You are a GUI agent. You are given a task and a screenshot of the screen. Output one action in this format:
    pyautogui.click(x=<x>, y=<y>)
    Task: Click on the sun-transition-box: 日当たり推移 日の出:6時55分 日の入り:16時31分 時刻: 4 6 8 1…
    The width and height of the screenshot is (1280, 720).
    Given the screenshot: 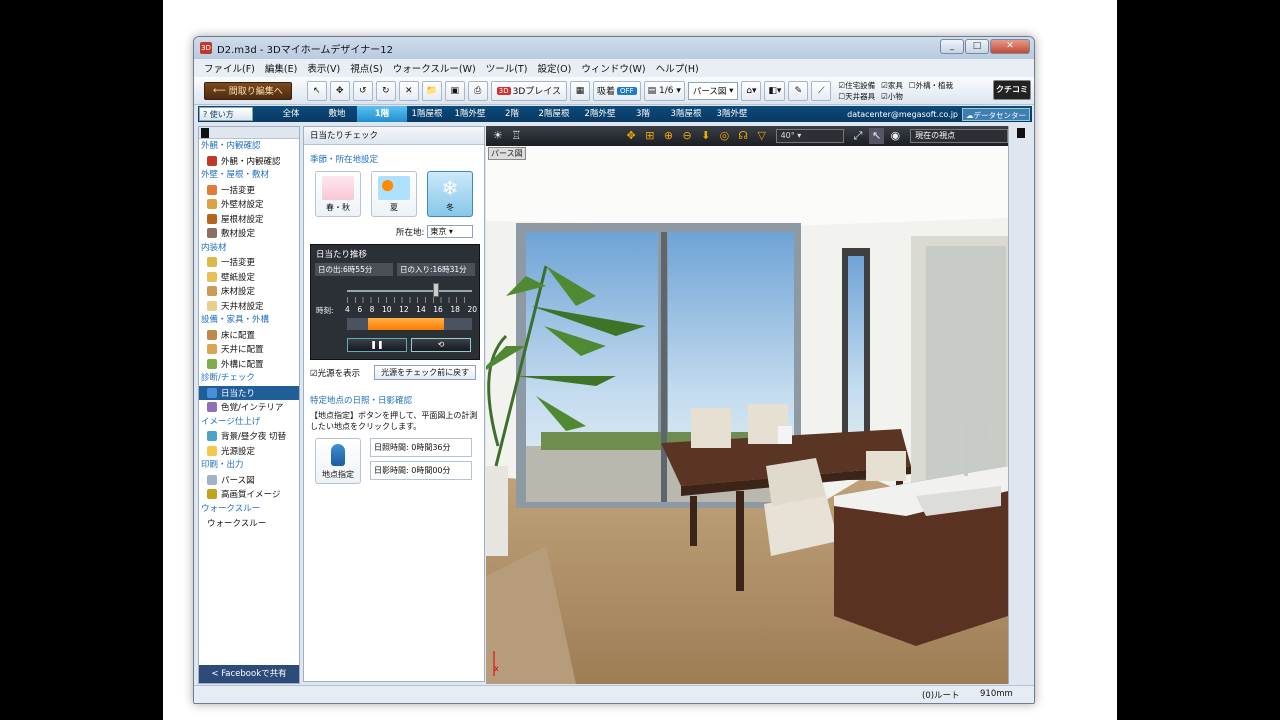 What is the action you would take?
    pyautogui.click(x=395, y=302)
    